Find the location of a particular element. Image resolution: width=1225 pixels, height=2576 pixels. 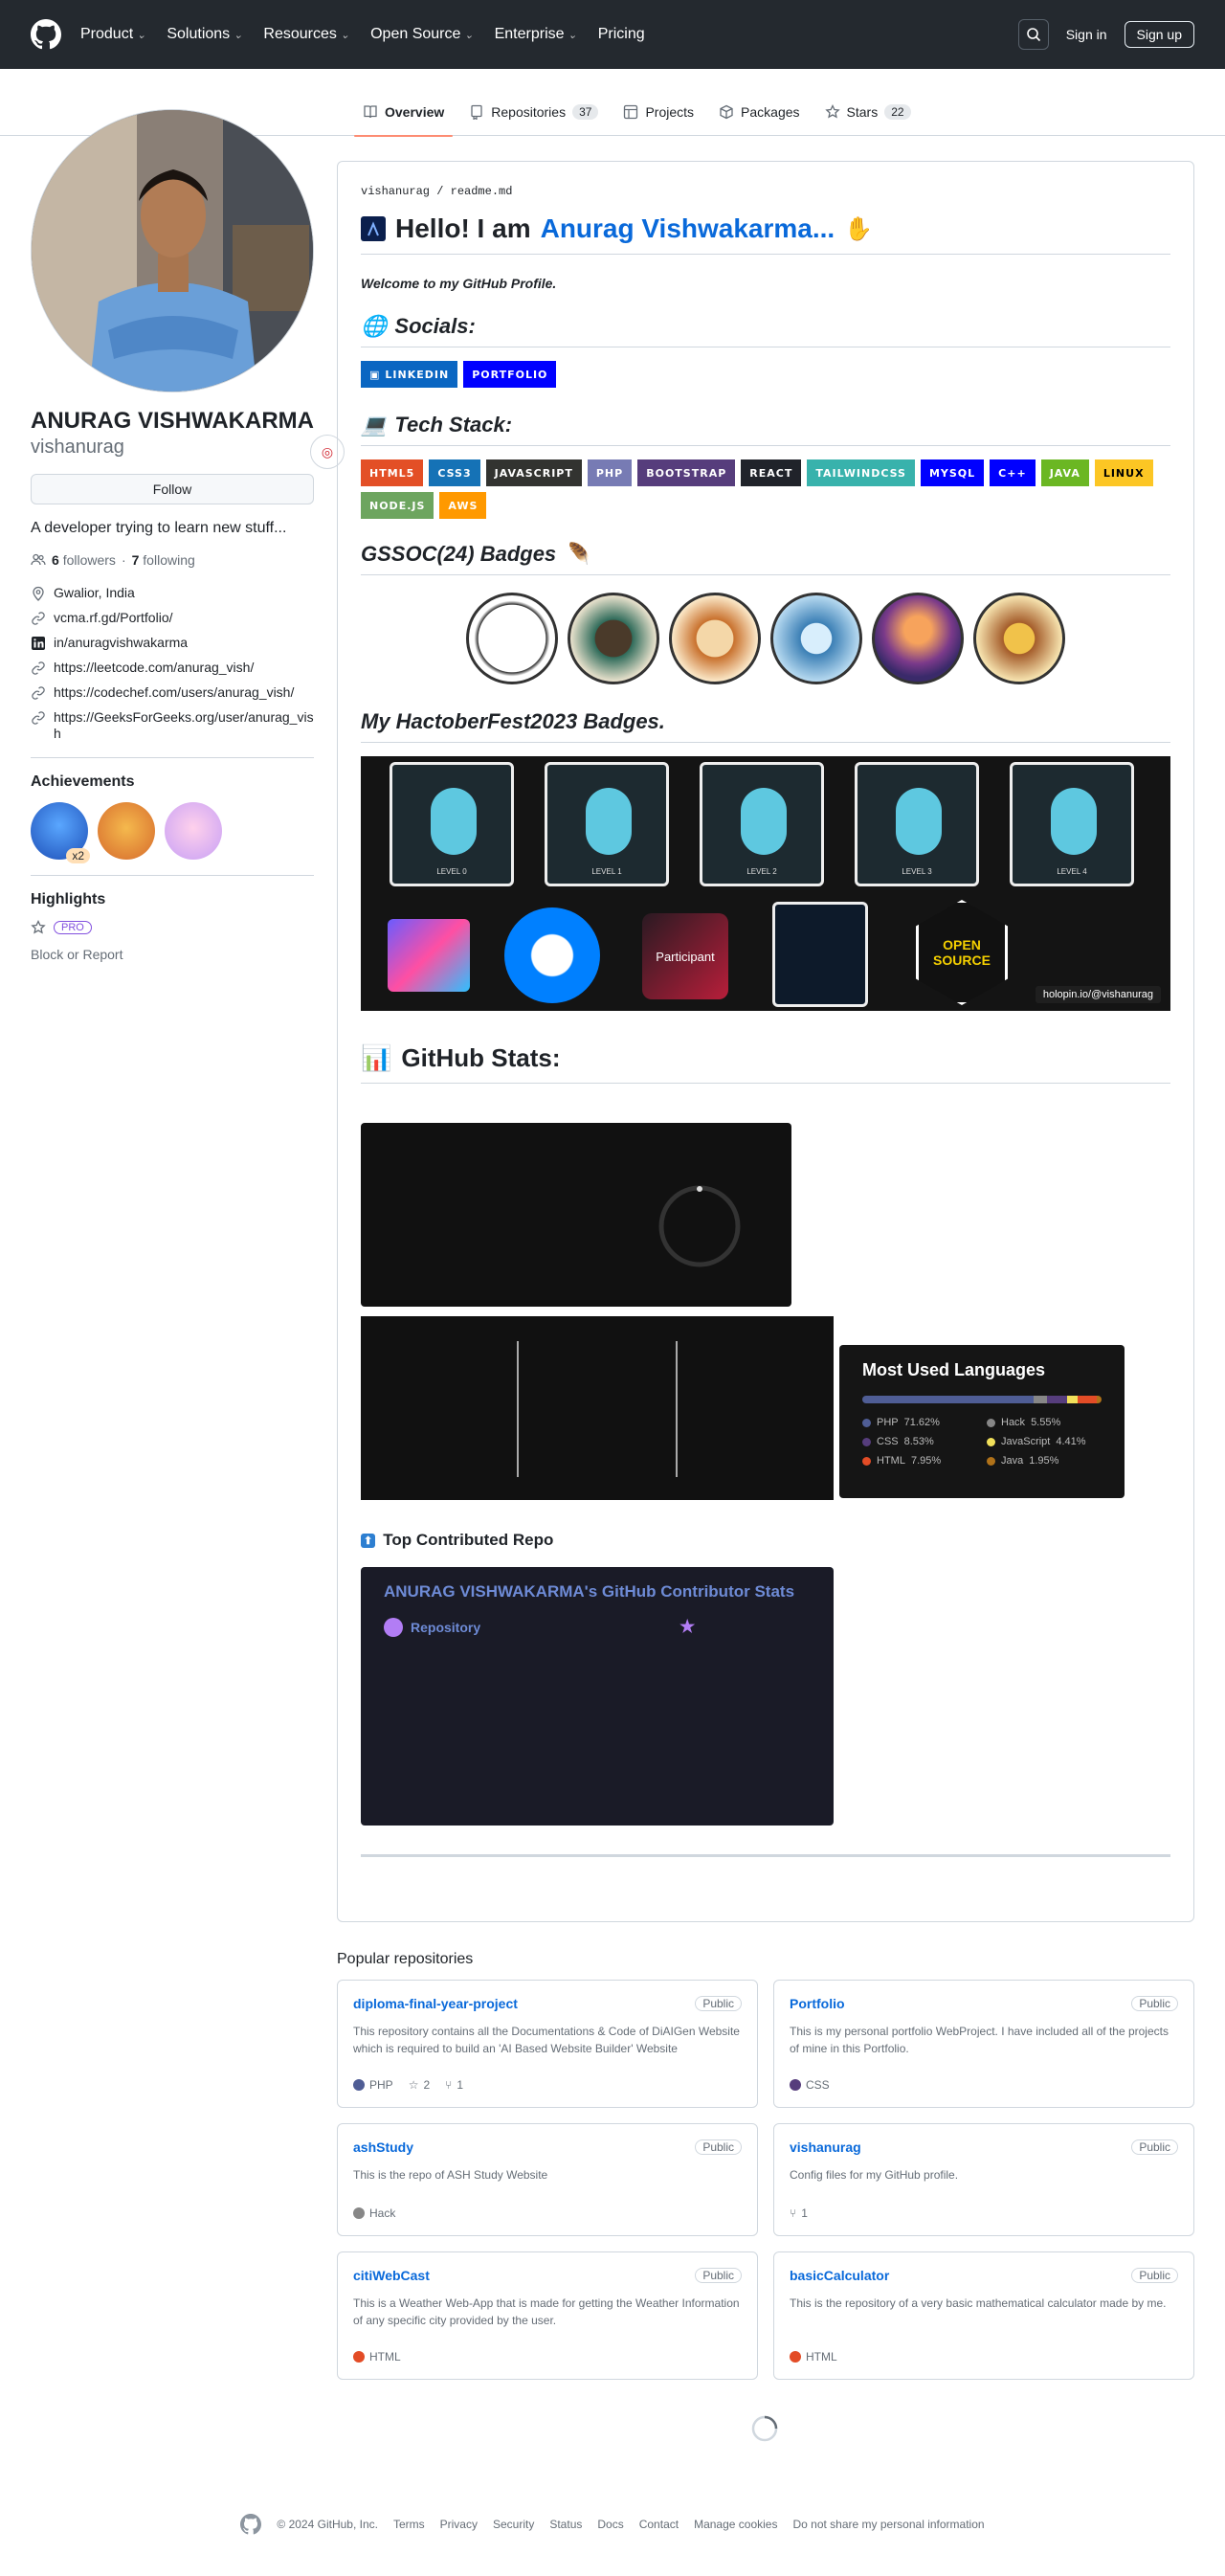

language-bar-segment is located at coordinates (1088, 1400).